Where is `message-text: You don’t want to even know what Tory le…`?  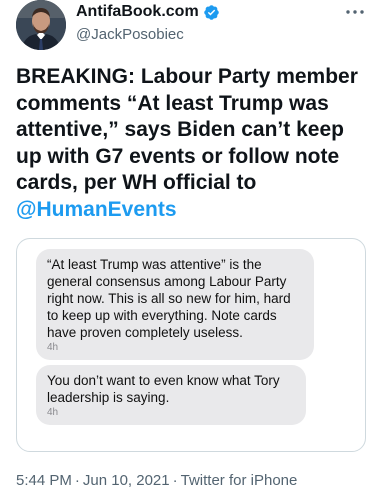 message-text: You don’t want to even know what Tory le… is located at coordinates (163, 389).